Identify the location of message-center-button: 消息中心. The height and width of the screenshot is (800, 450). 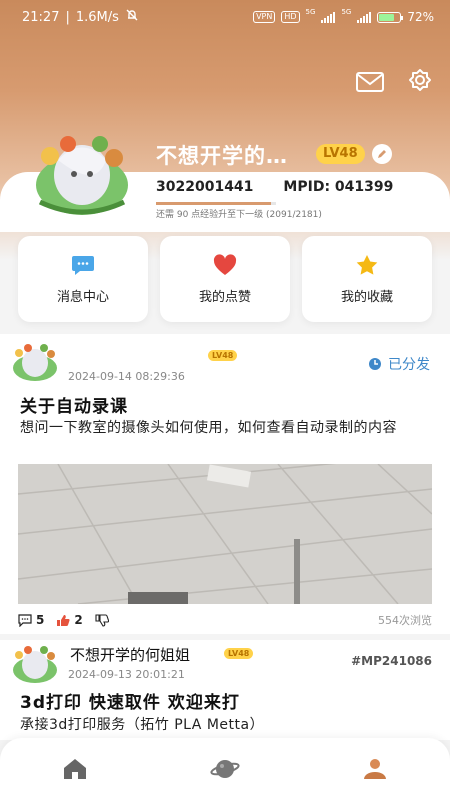
(83, 279).